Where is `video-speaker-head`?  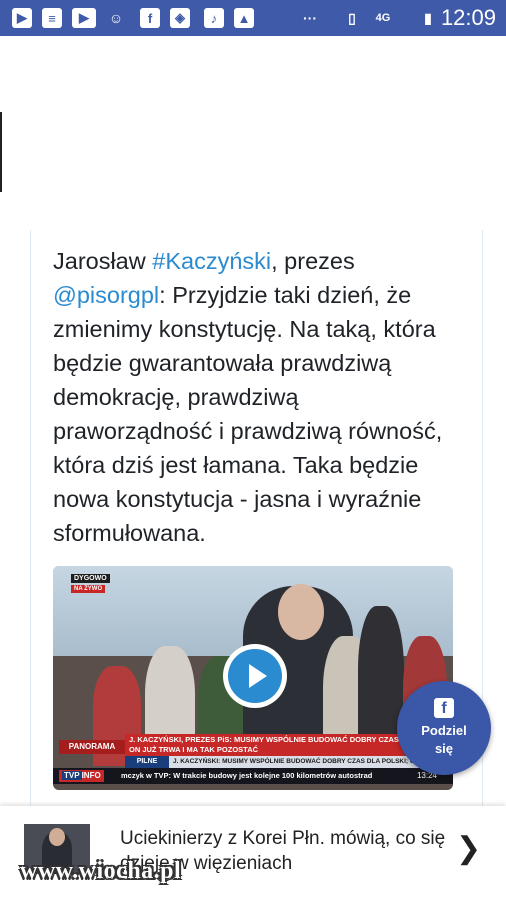
video-speaker-head is located at coordinates (301, 612).